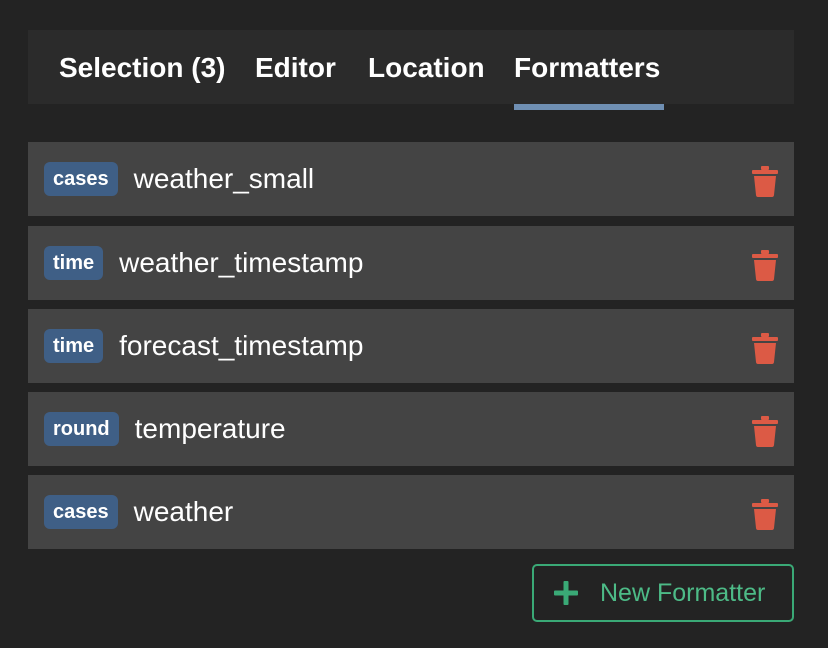 This screenshot has height=648, width=828. I want to click on formatter-name: forecast_timestamp, so click(241, 345).